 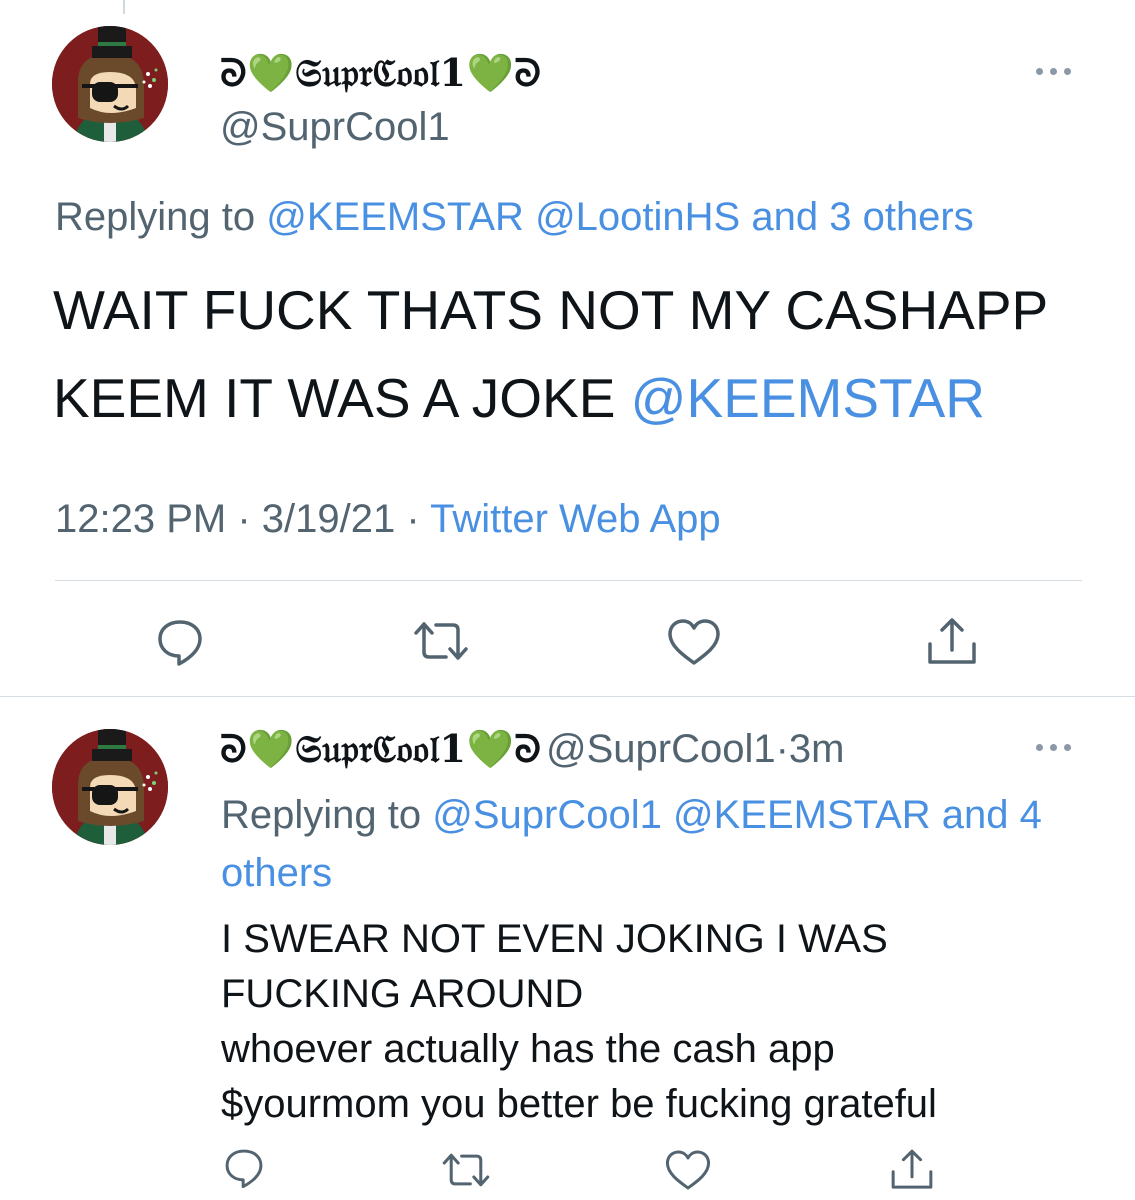 What do you see at coordinates (528, 1049) in the screenshot?
I see `tweet-text-line: whoever actually has the cash app` at bounding box center [528, 1049].